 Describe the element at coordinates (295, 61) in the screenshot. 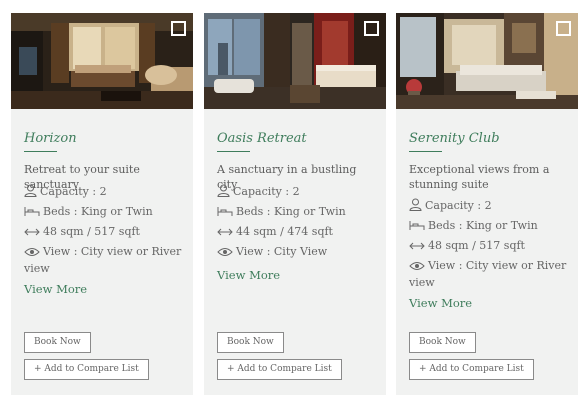

I see `room-photo-oasis-retreat` at that location.